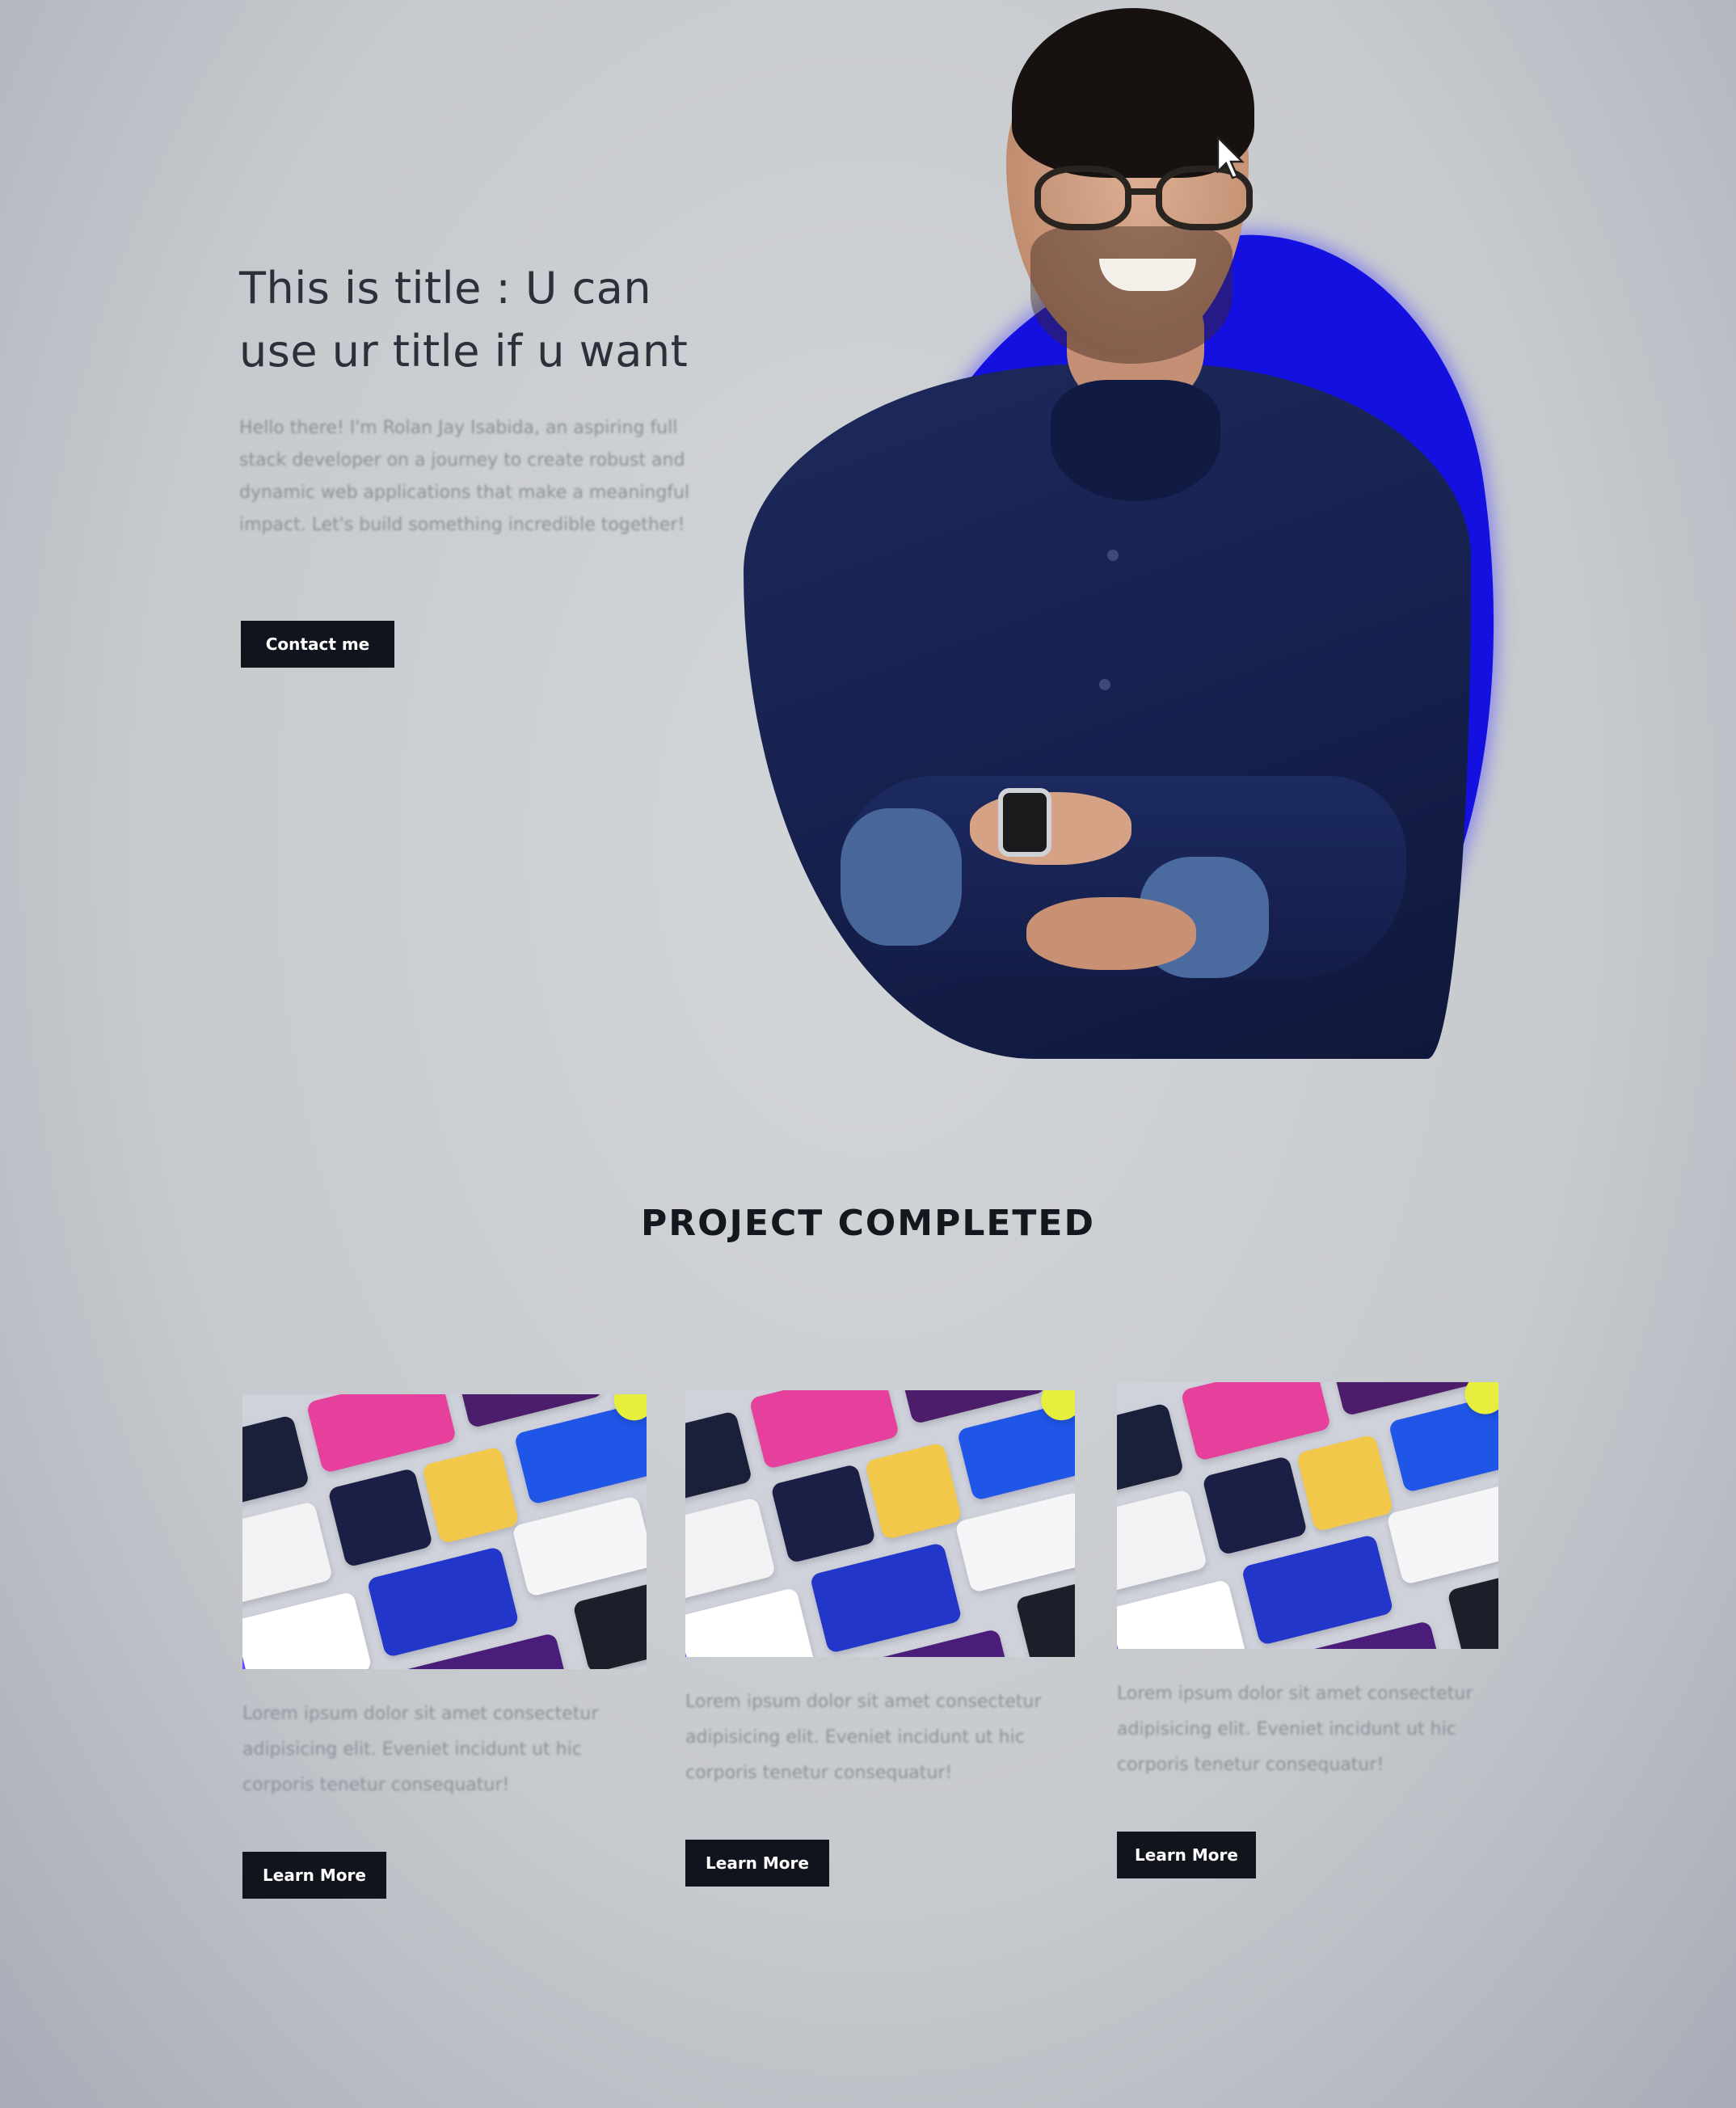 The width and height of the screenshot is (1736, 2108). Describe the element at coordinates (317, 645) in the screenshot. I see `contact-button: Contact me` at that location.